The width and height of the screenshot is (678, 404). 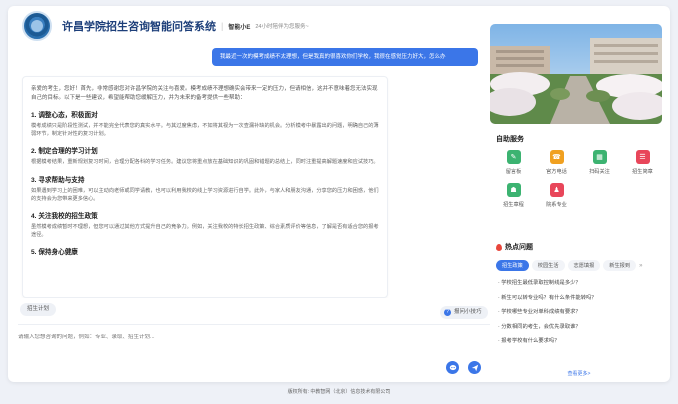 What do you see at coordinates (168, 337) in the screenshot?
I see `question-input` at bounding box center [168, 337].